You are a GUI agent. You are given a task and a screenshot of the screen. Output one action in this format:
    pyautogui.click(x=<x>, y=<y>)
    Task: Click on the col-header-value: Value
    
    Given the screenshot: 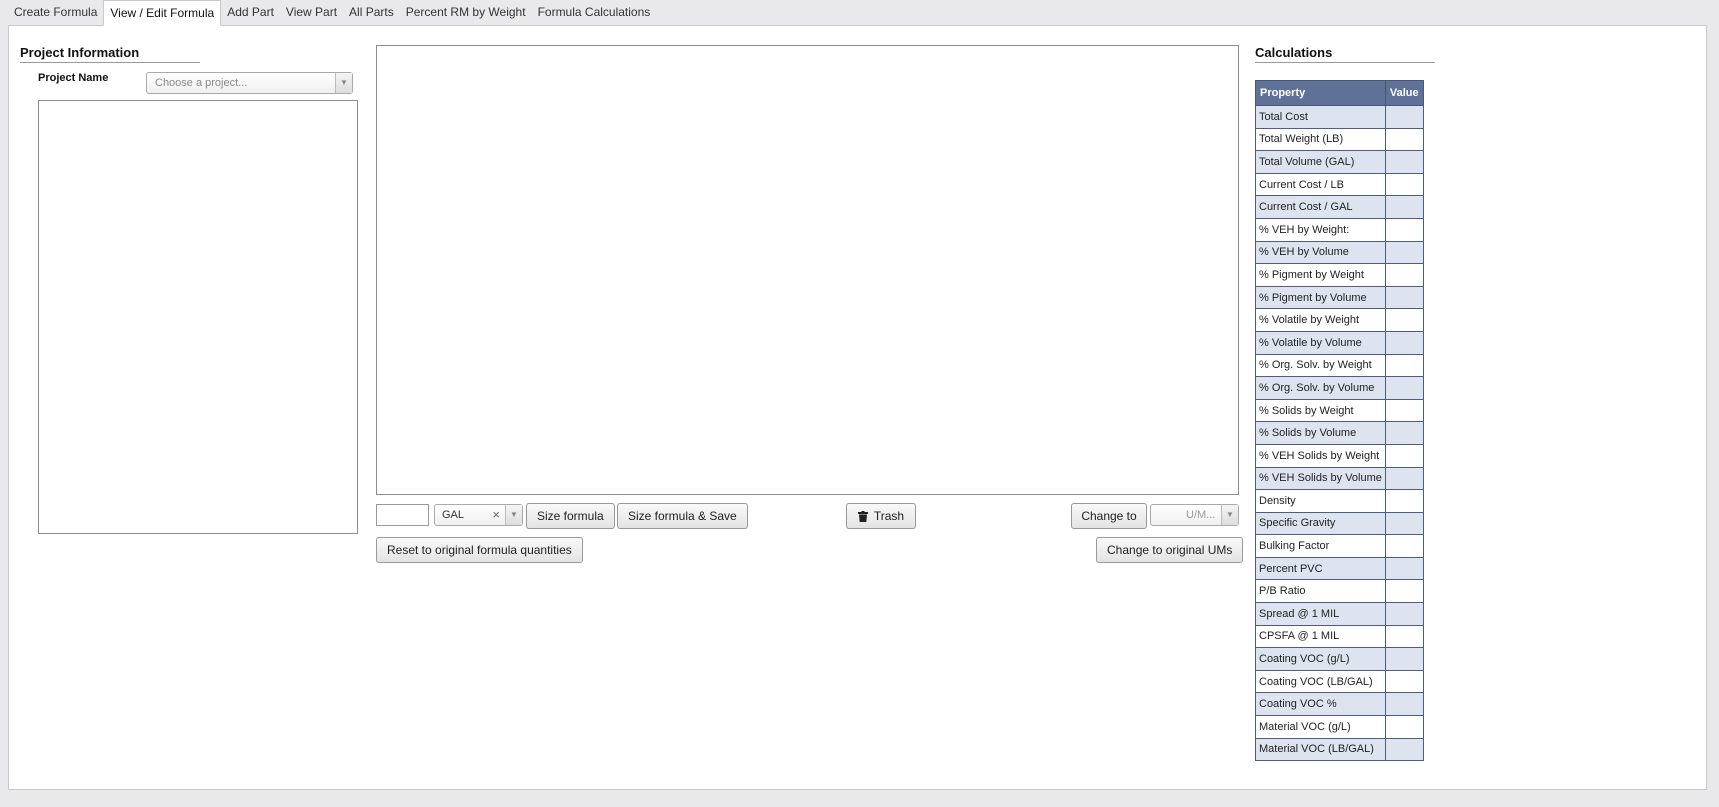 What is the action you would take?
    pyautogui.click(x=1404, y=93)
    